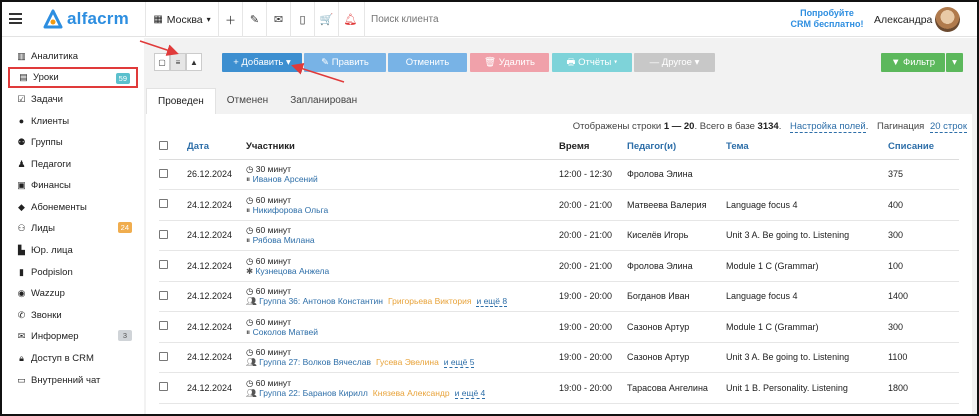 The width and height of the screenshot is (979, 416). What do you see at coordinates (302, 19) in the screenshot?
I see `phone-icon: ▯` at bounding box center [302, 19].